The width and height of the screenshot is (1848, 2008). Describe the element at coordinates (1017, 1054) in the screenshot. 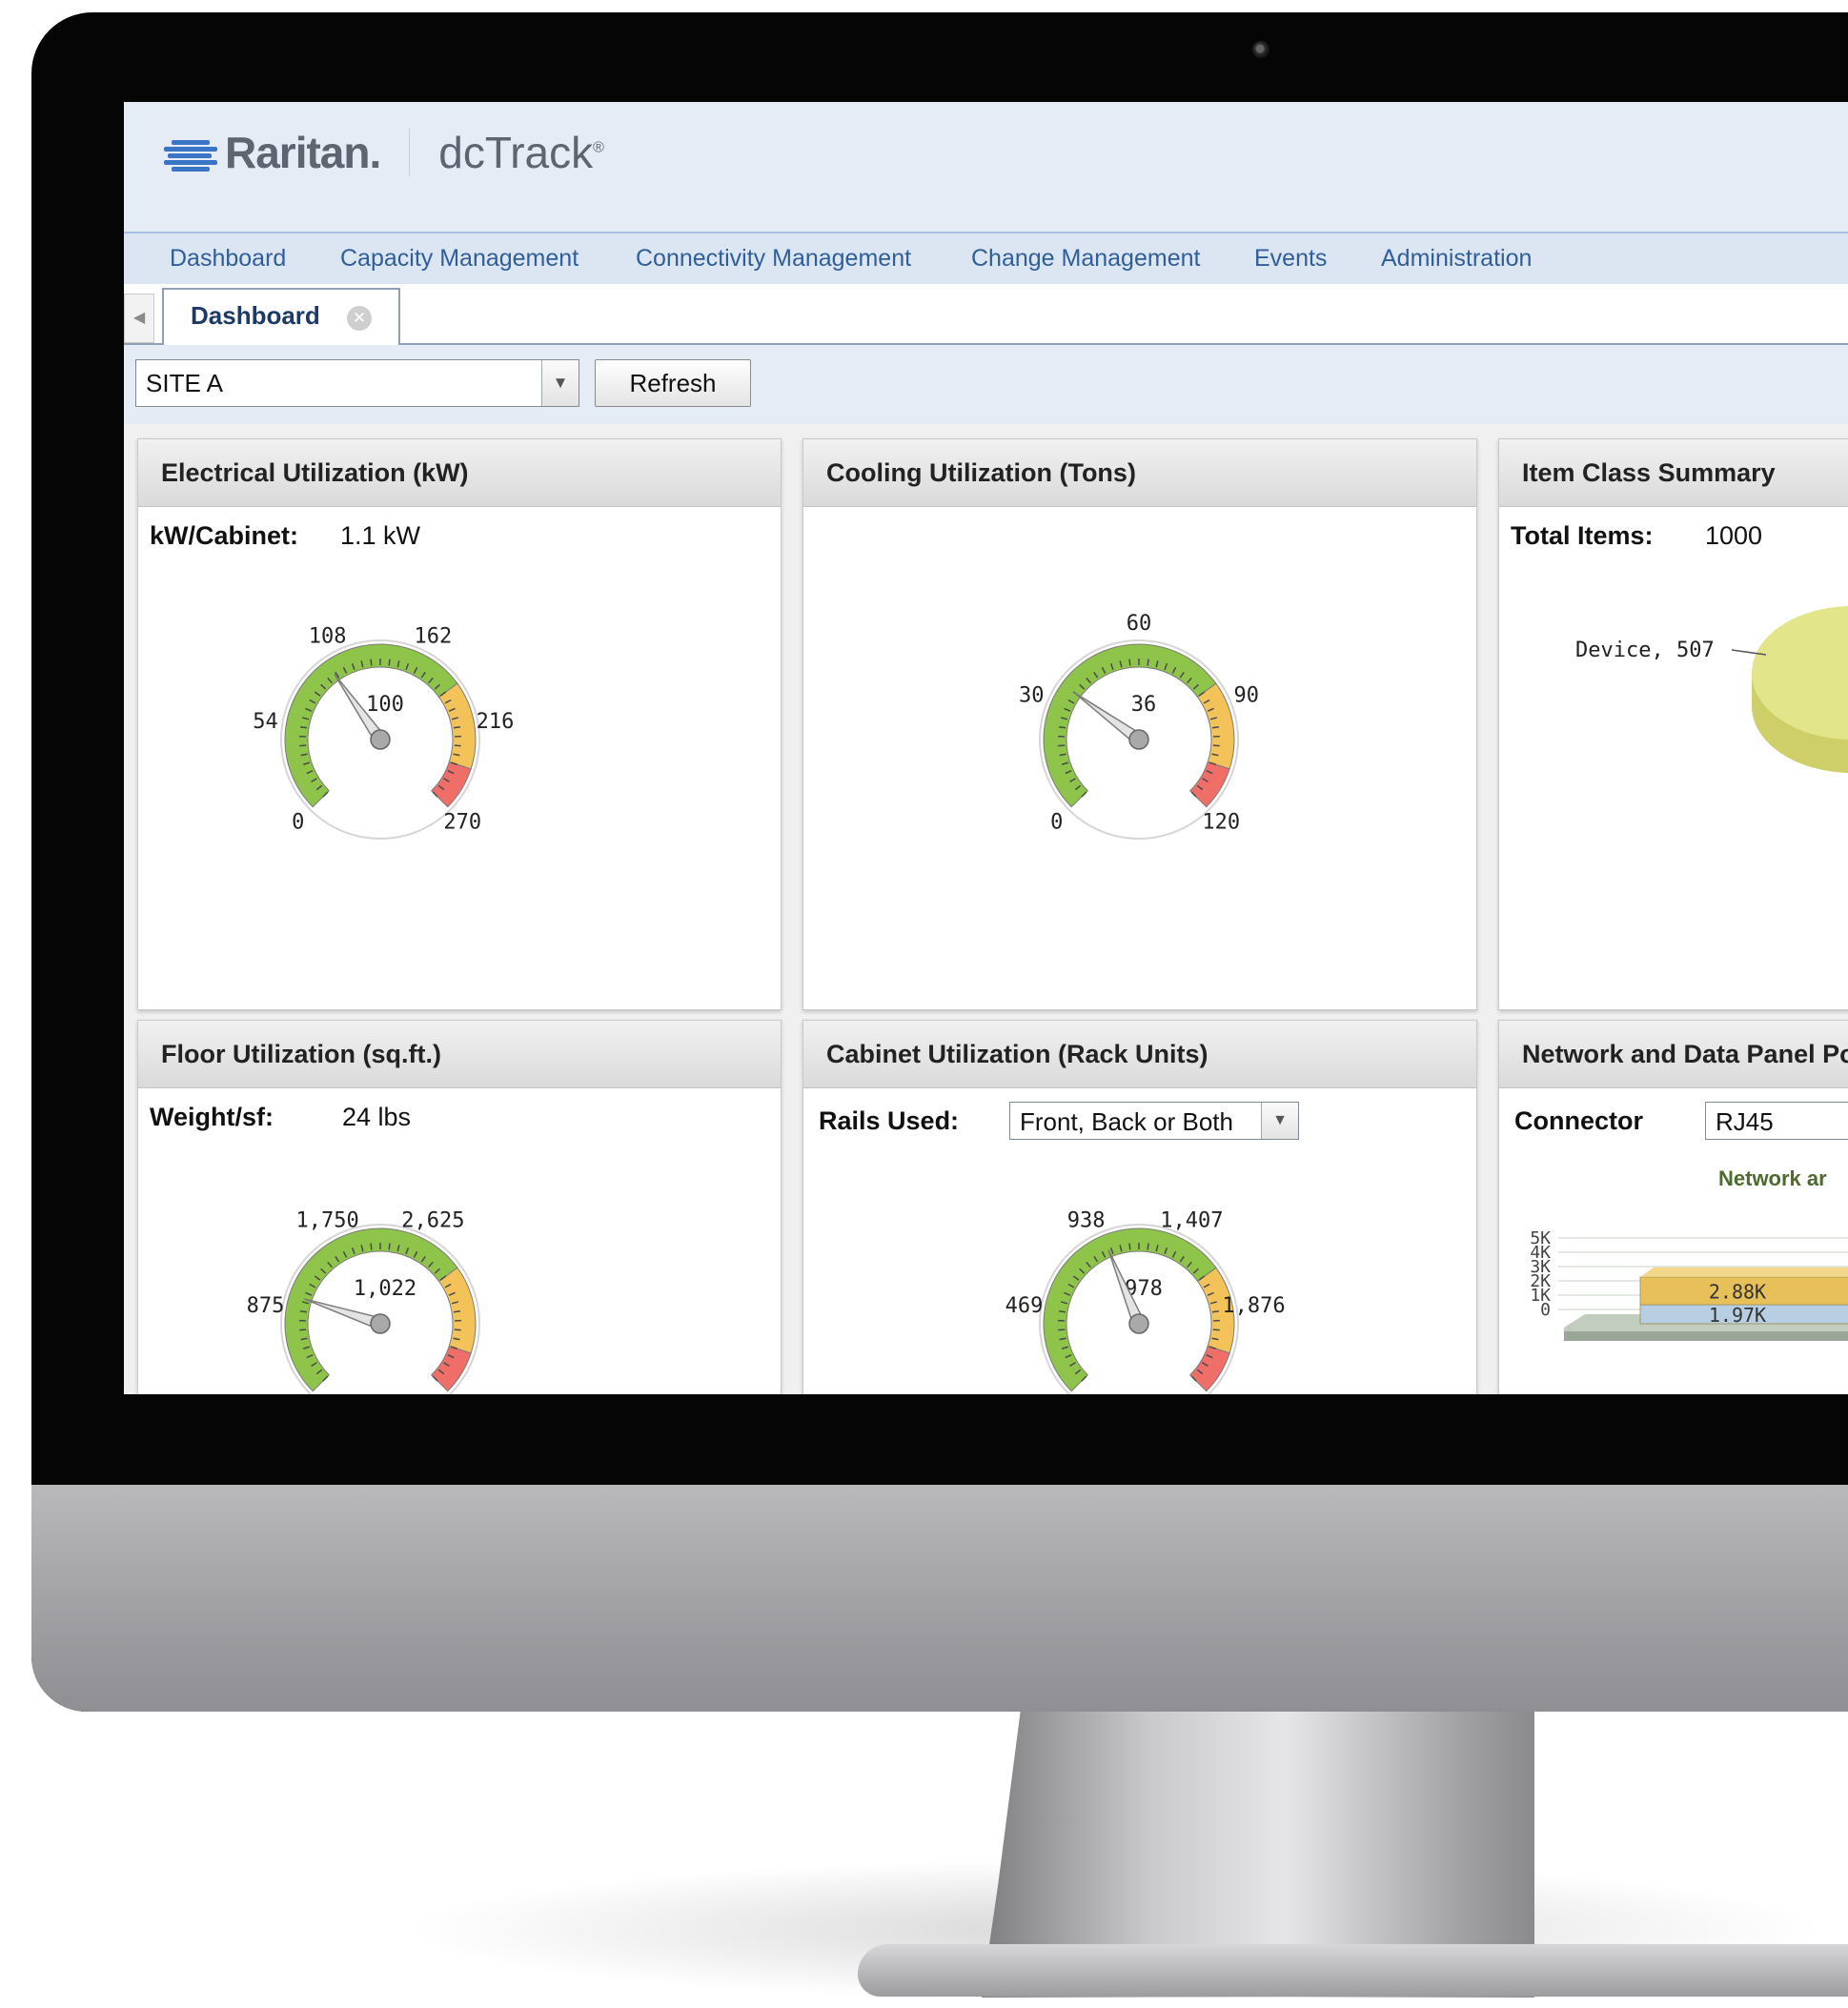

I see `panel-title: Cabinet Utilization (Rack Units)` at that location.